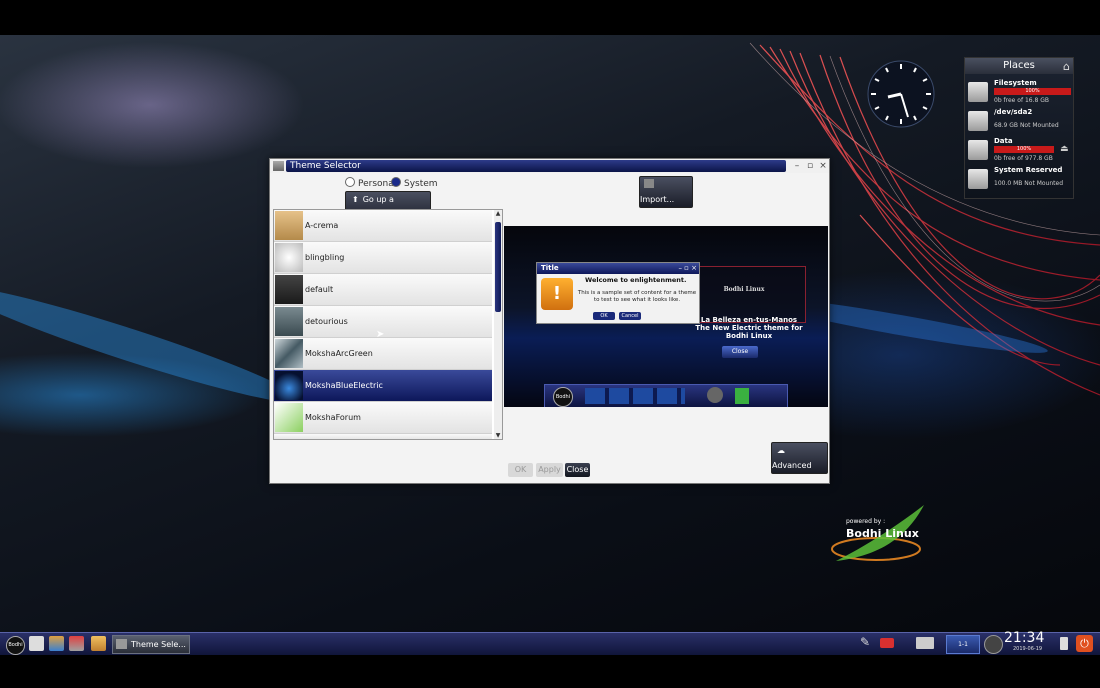 The width and height of the screenshot is (1100, 688). What do you see at coordinates (498, 435) in the screenshot?
I see `scroll-down-icon: ▼` at bounding box center [498, 435].